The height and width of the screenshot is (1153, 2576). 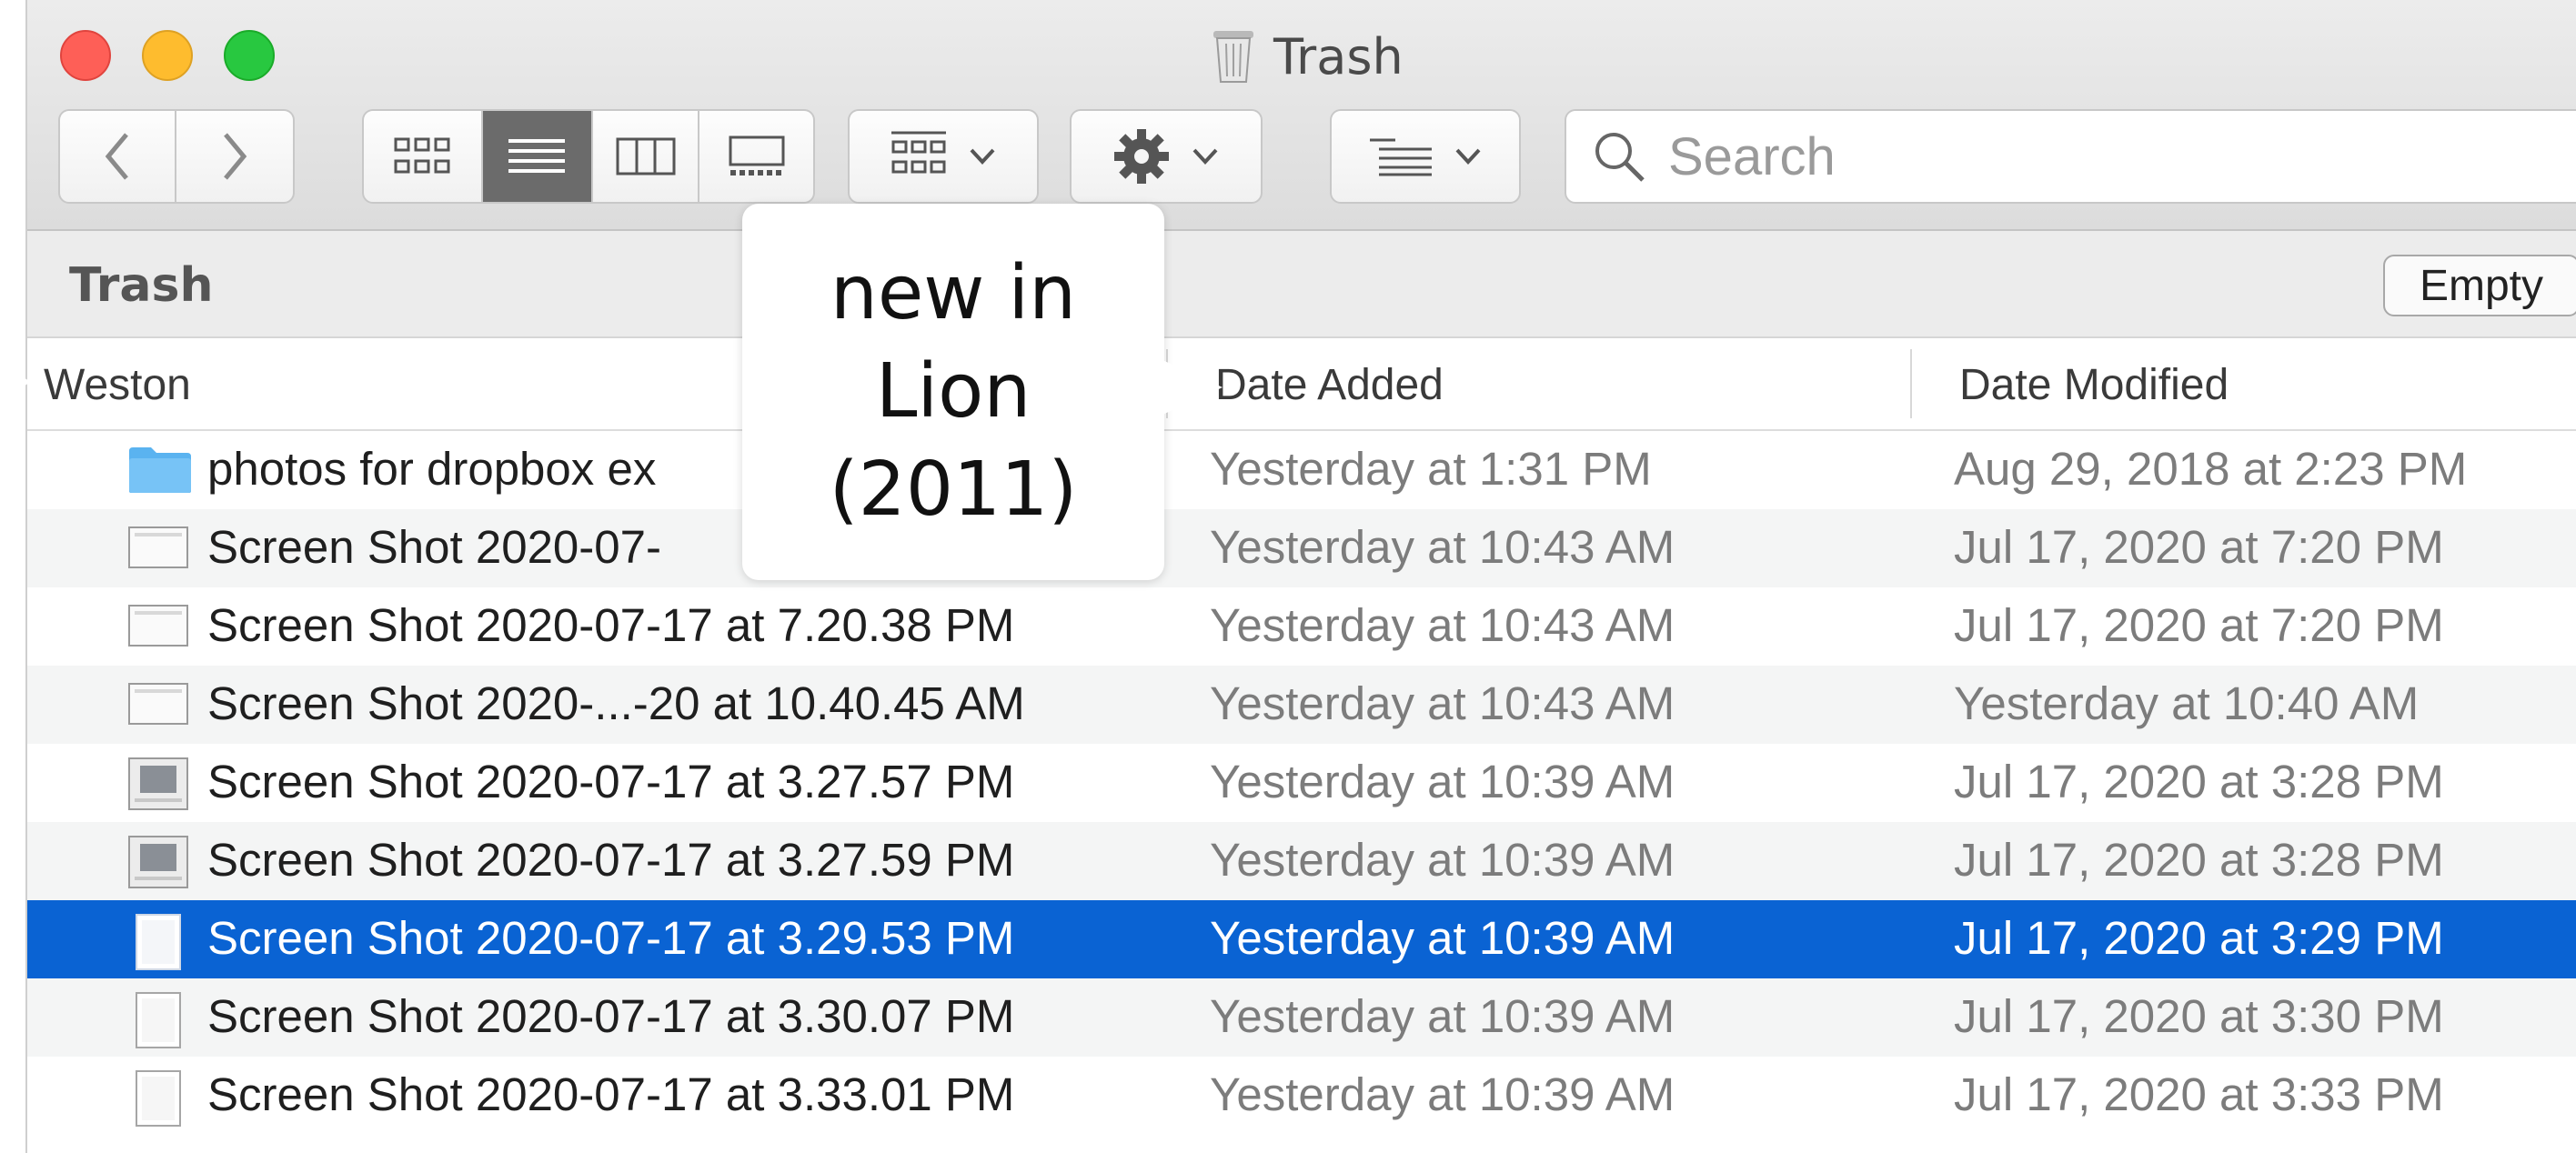 I want to click on gallery-view-icon, so click(x=757, y=155).